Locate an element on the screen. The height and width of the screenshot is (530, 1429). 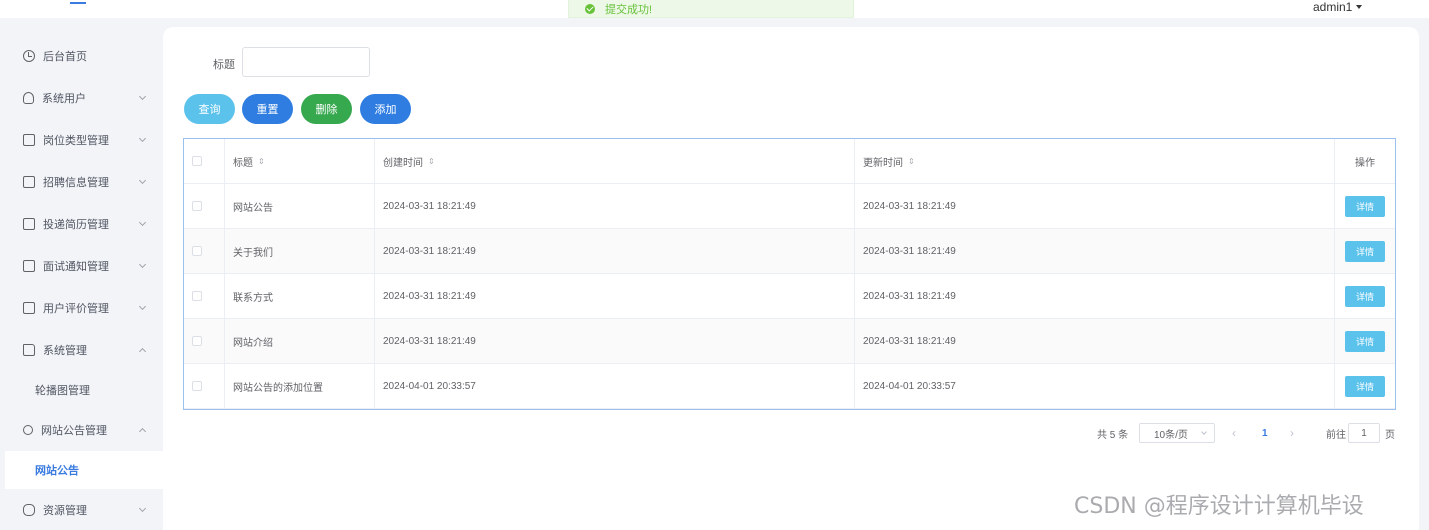
prev-page-icon: ‹ is located at coordinates (1234, 433).